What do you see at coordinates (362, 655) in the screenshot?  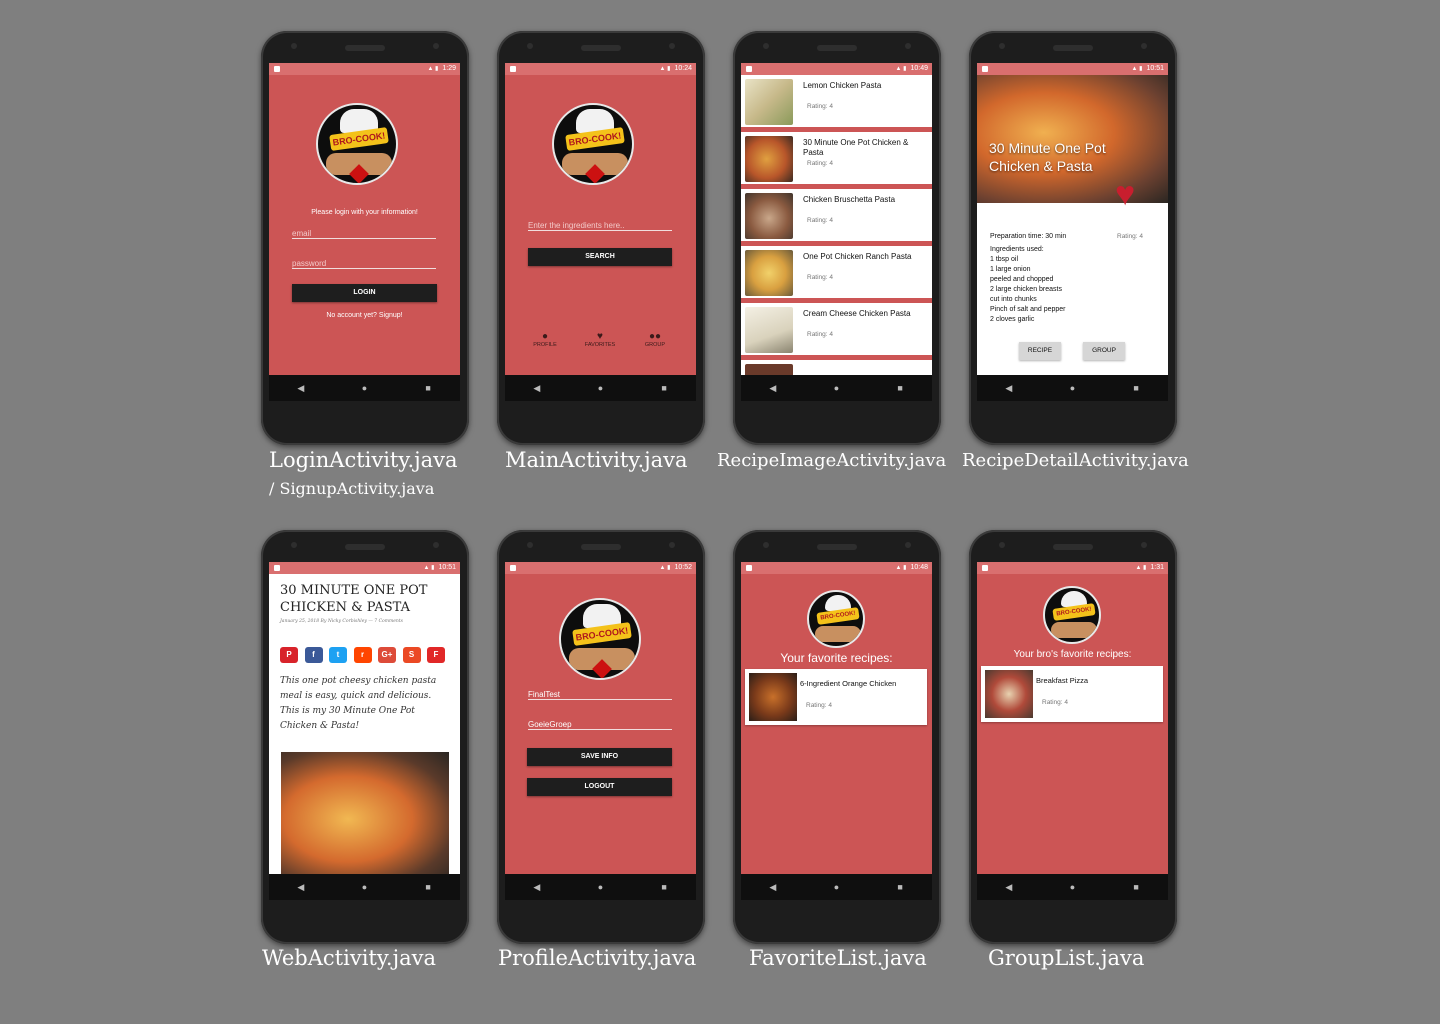 I see `share-button-icon: r` at bounding box center [362, 655].